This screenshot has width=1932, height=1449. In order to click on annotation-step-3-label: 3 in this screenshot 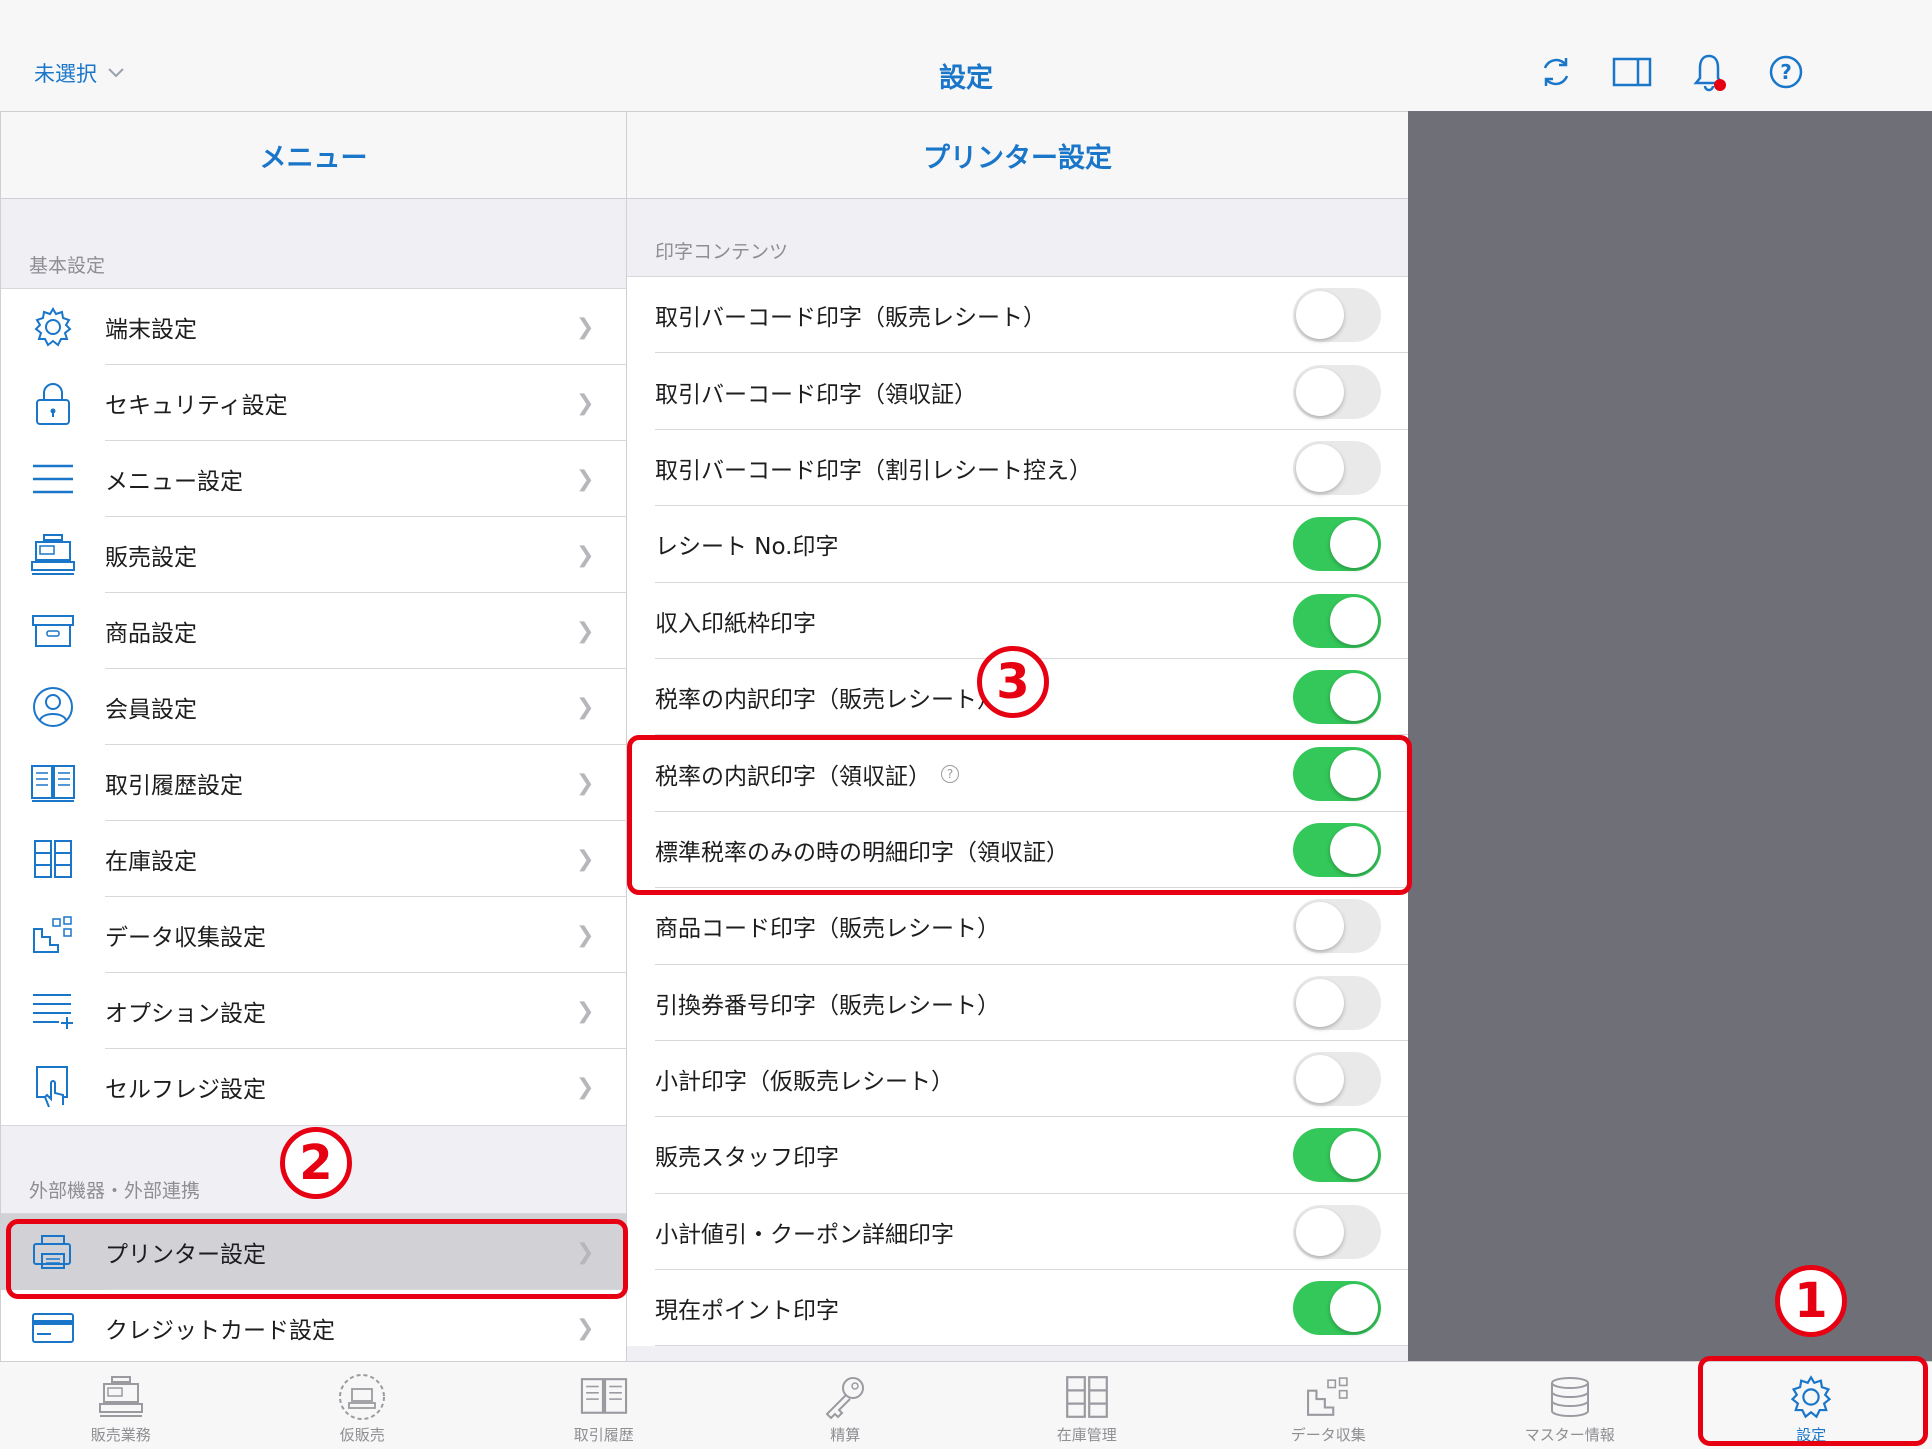, I will do `click(1013, 682)`.